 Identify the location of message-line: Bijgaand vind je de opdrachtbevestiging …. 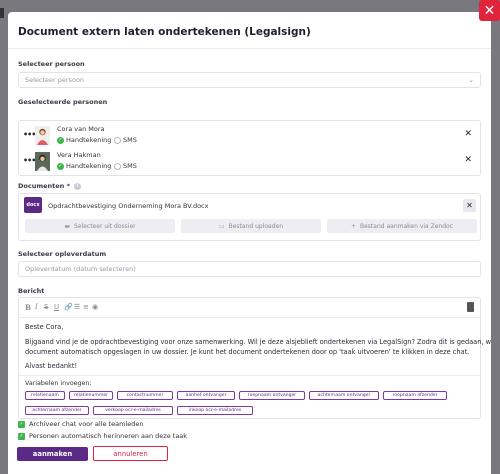
(258, 342).